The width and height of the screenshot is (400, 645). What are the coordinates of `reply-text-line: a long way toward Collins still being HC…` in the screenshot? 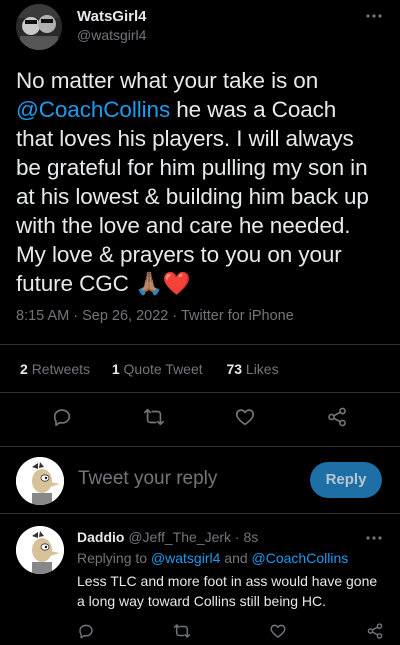 It's located at (201, 601).